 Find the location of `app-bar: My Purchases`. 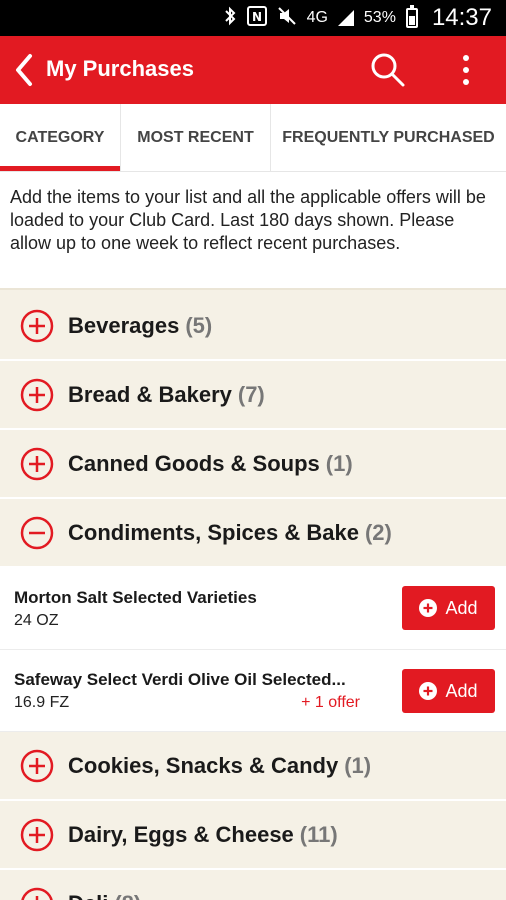

app-bar: My Purchases is located at coordinates (253, 70).